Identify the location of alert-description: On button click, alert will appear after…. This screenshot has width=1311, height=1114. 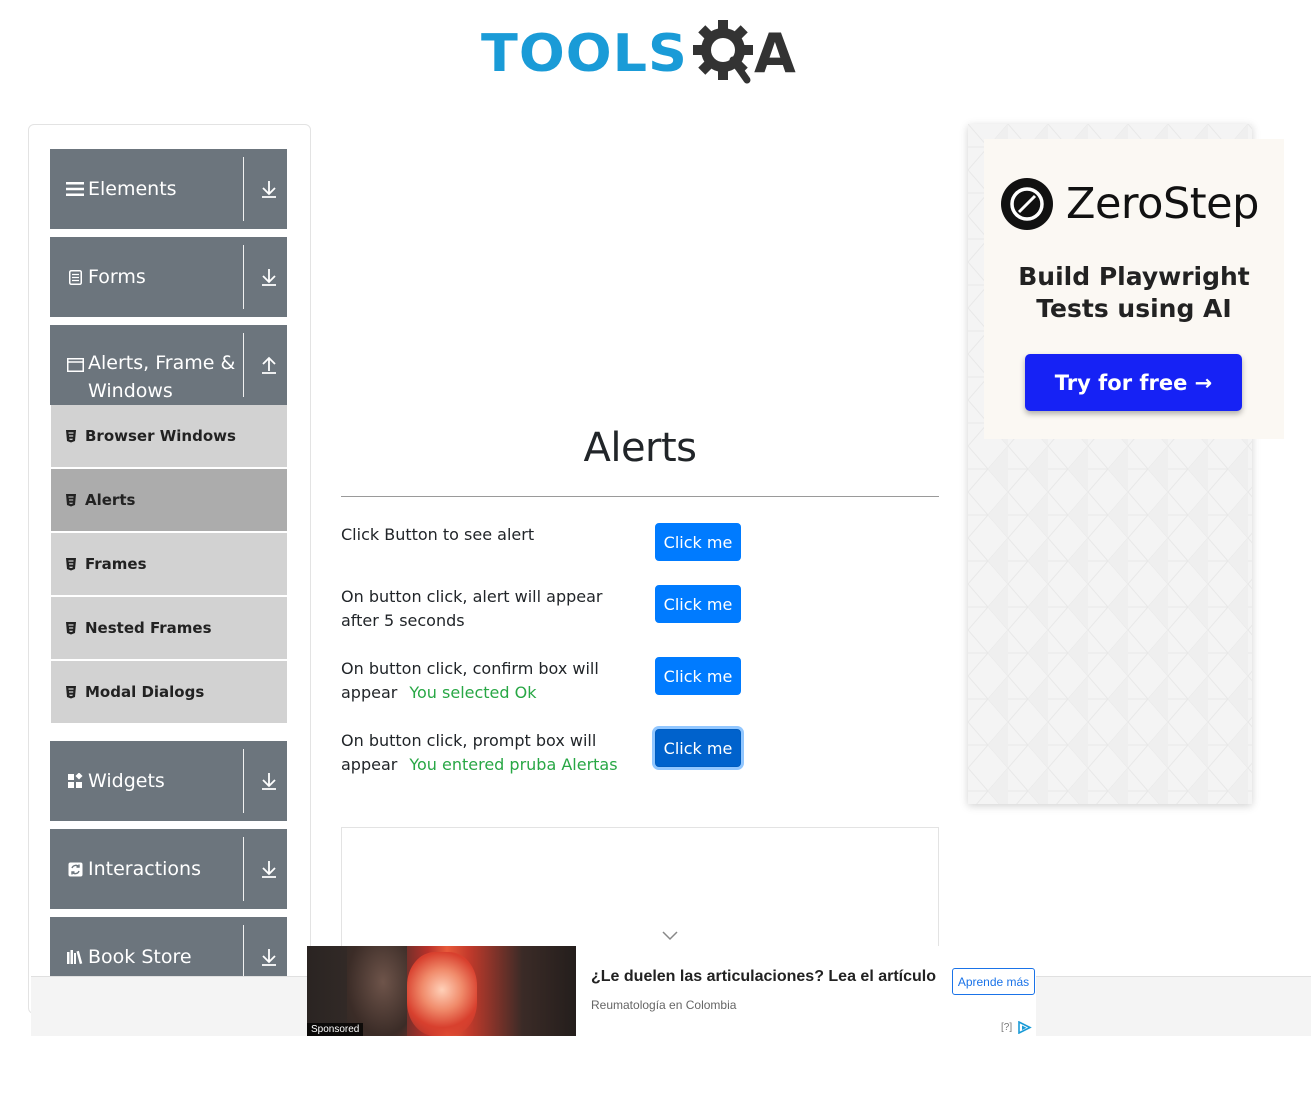
(472, 608).